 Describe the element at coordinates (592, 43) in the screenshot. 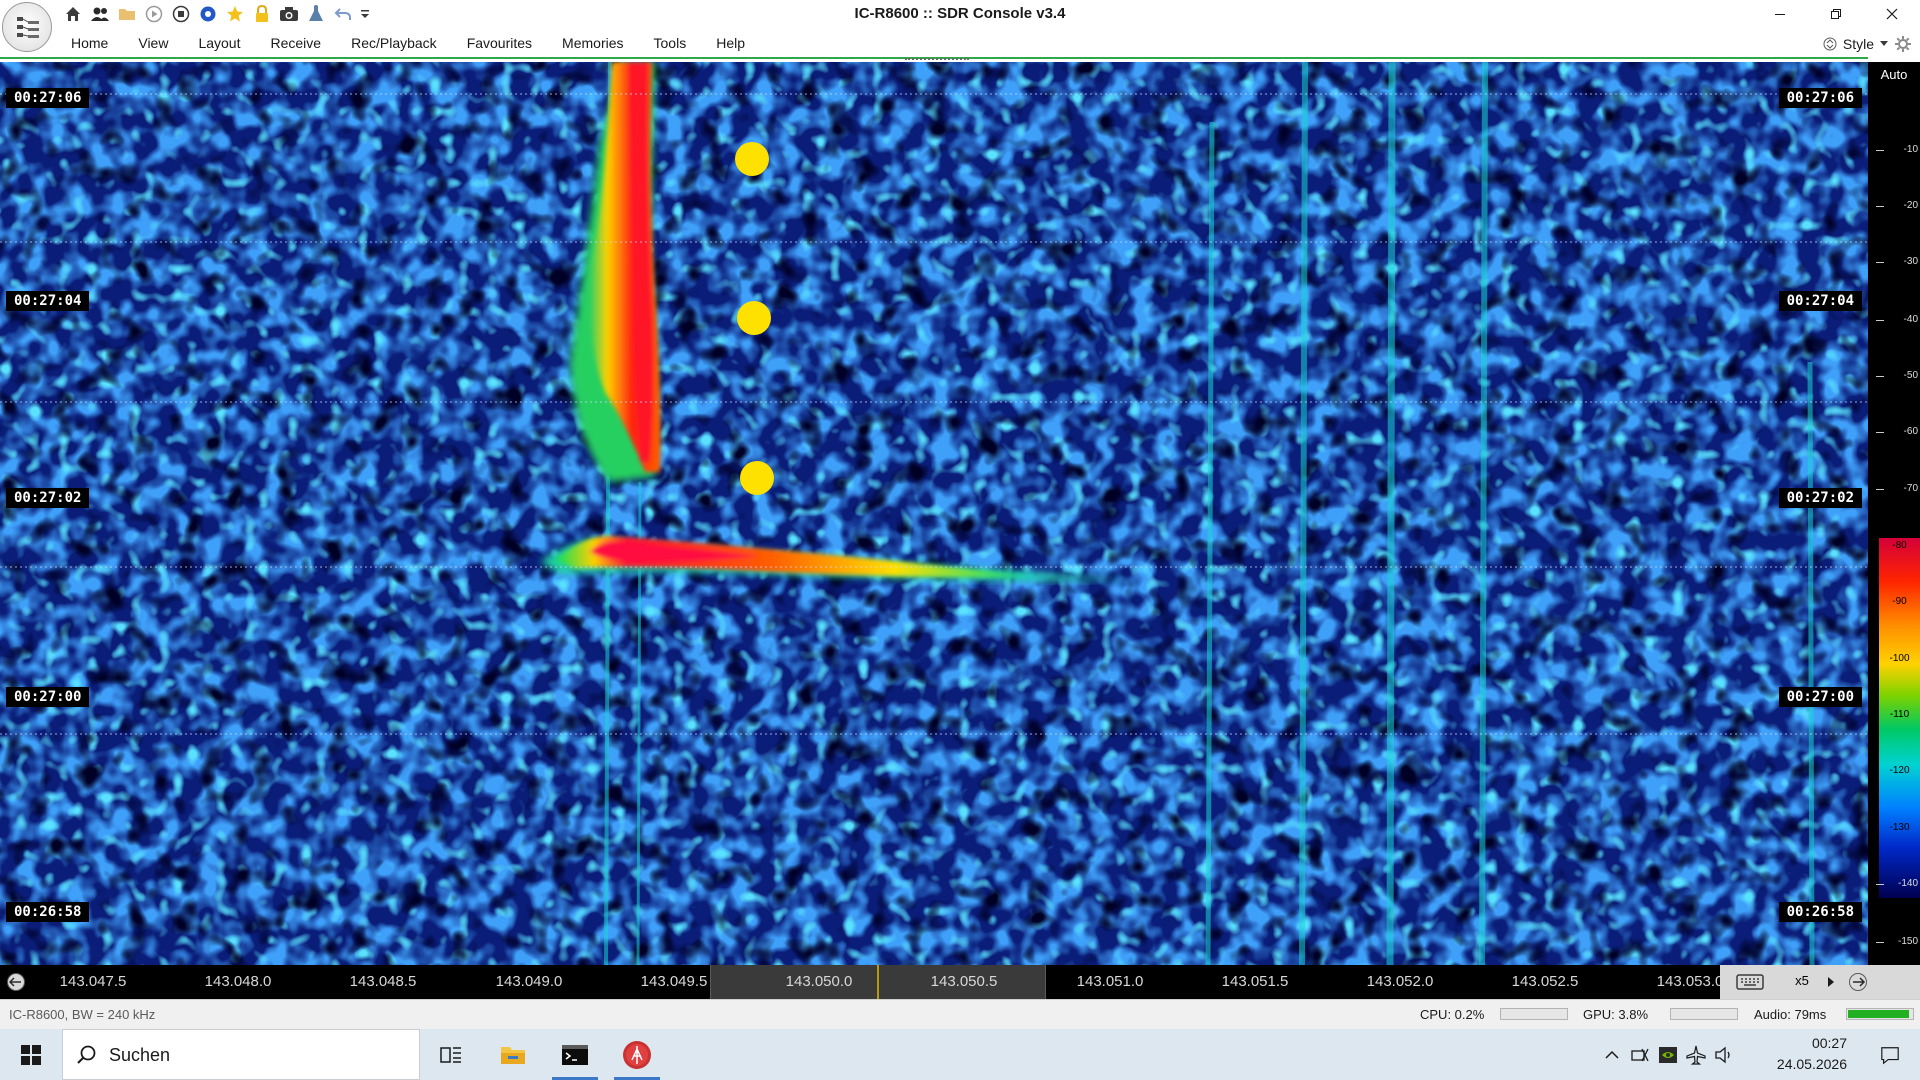

I see `menu-memories: Memories` at that location.